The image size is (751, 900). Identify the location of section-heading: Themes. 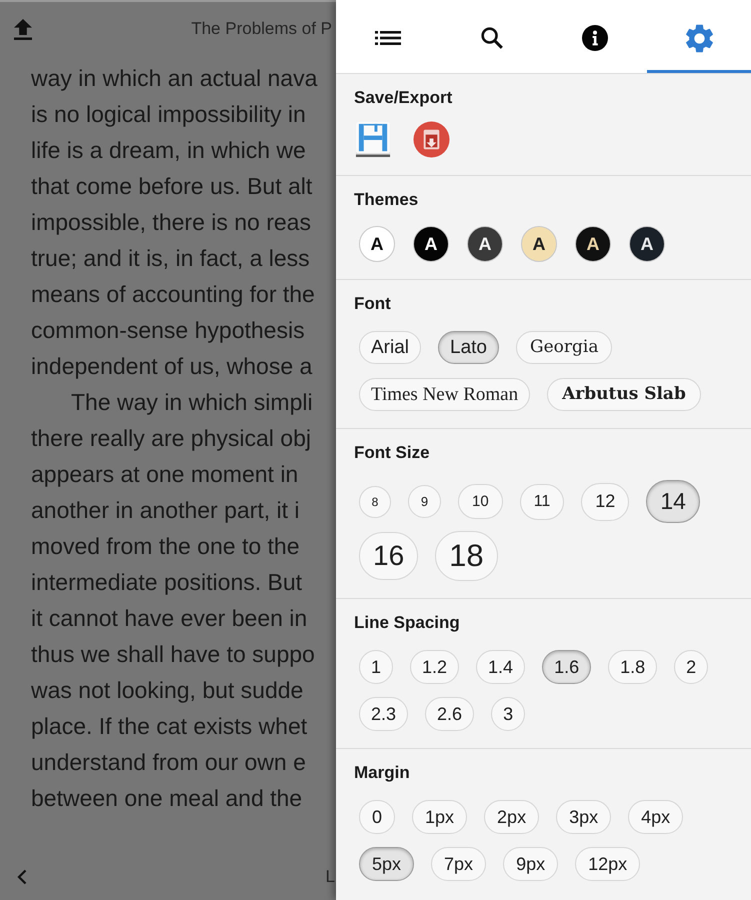
(386, 200).